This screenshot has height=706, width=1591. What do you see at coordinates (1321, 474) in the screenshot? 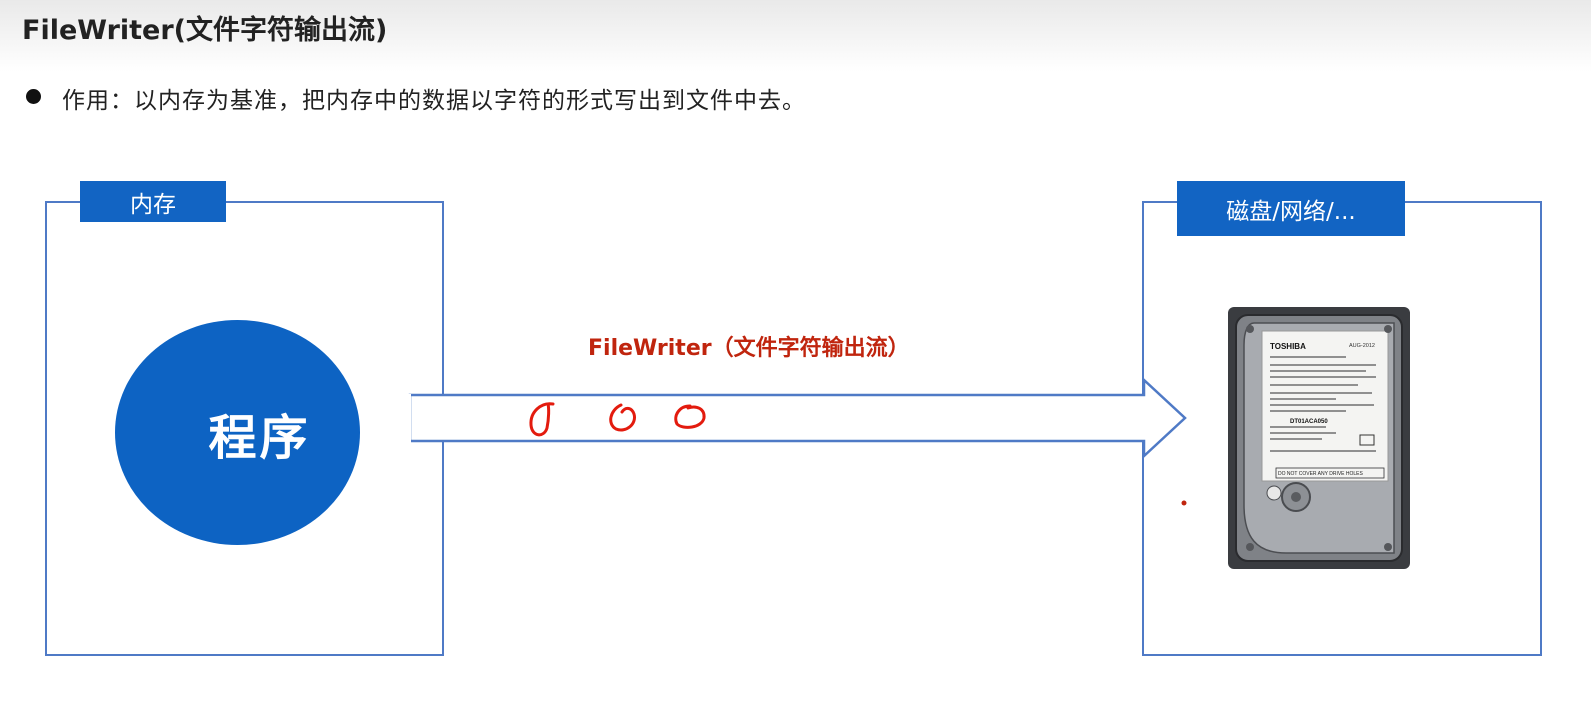
I see `hdd-notice: DO NOT COVER ANY DRIVE HOLES` at bounding box center [1321, 474].